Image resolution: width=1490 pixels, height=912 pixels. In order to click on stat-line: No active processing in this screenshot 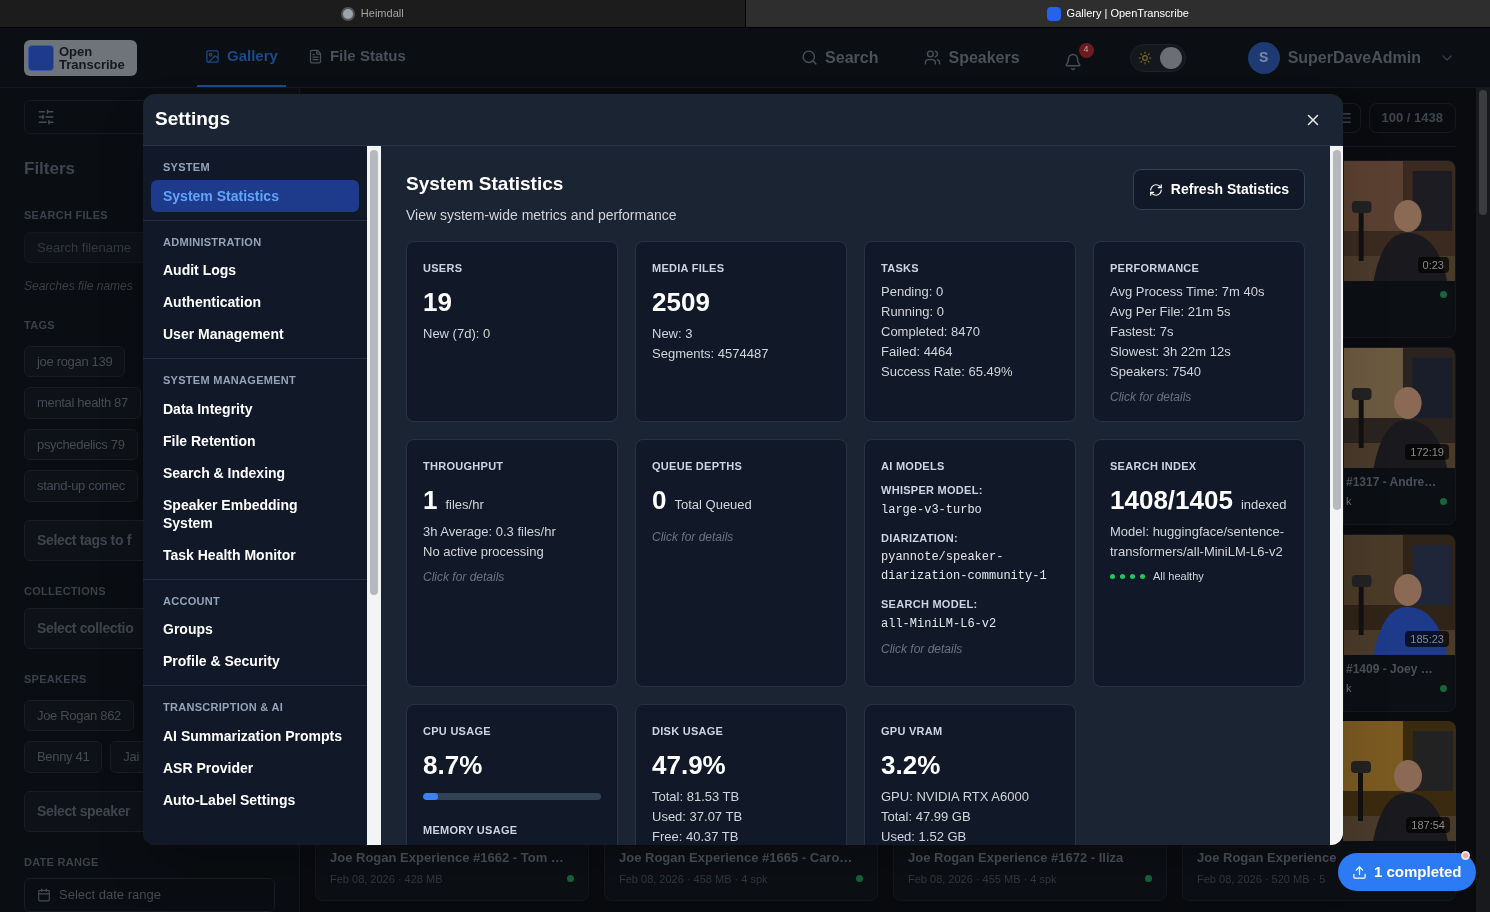, I will do `click(484, 552)`.